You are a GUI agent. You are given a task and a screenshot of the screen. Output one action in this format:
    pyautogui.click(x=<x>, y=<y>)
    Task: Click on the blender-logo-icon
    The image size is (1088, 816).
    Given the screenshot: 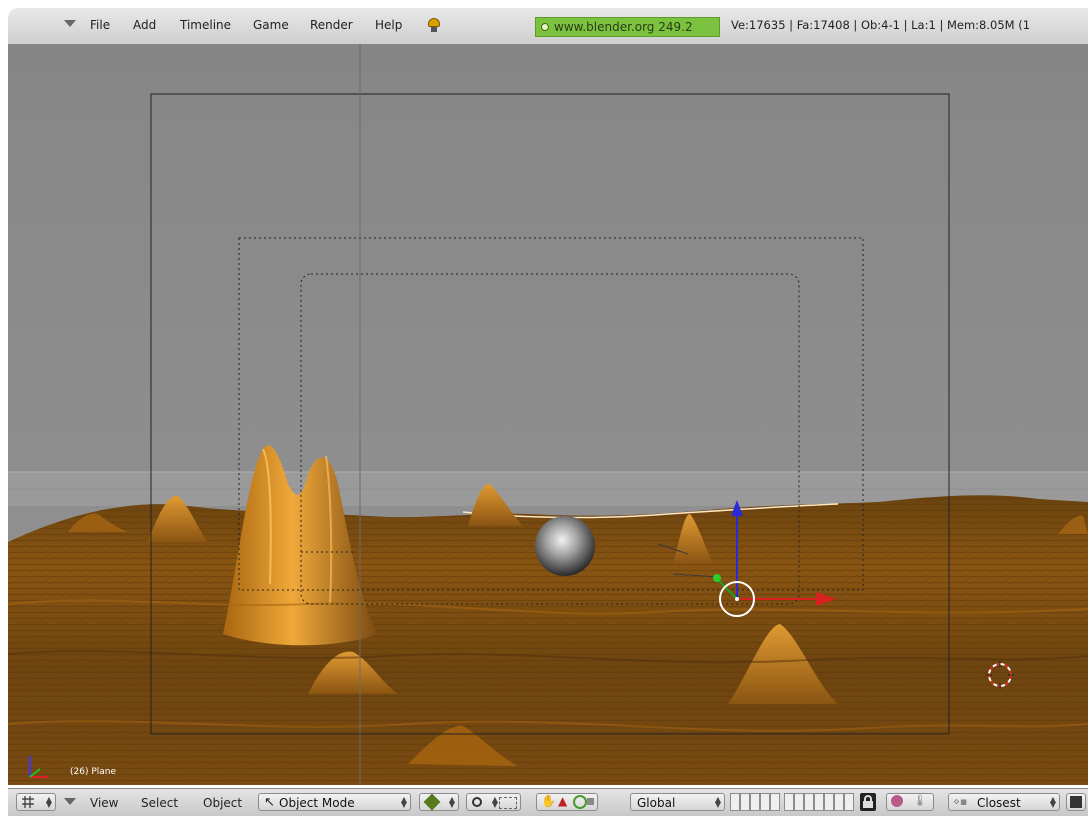 What is the action you would take?
    pyautogui.click(x=545, y=27)
    